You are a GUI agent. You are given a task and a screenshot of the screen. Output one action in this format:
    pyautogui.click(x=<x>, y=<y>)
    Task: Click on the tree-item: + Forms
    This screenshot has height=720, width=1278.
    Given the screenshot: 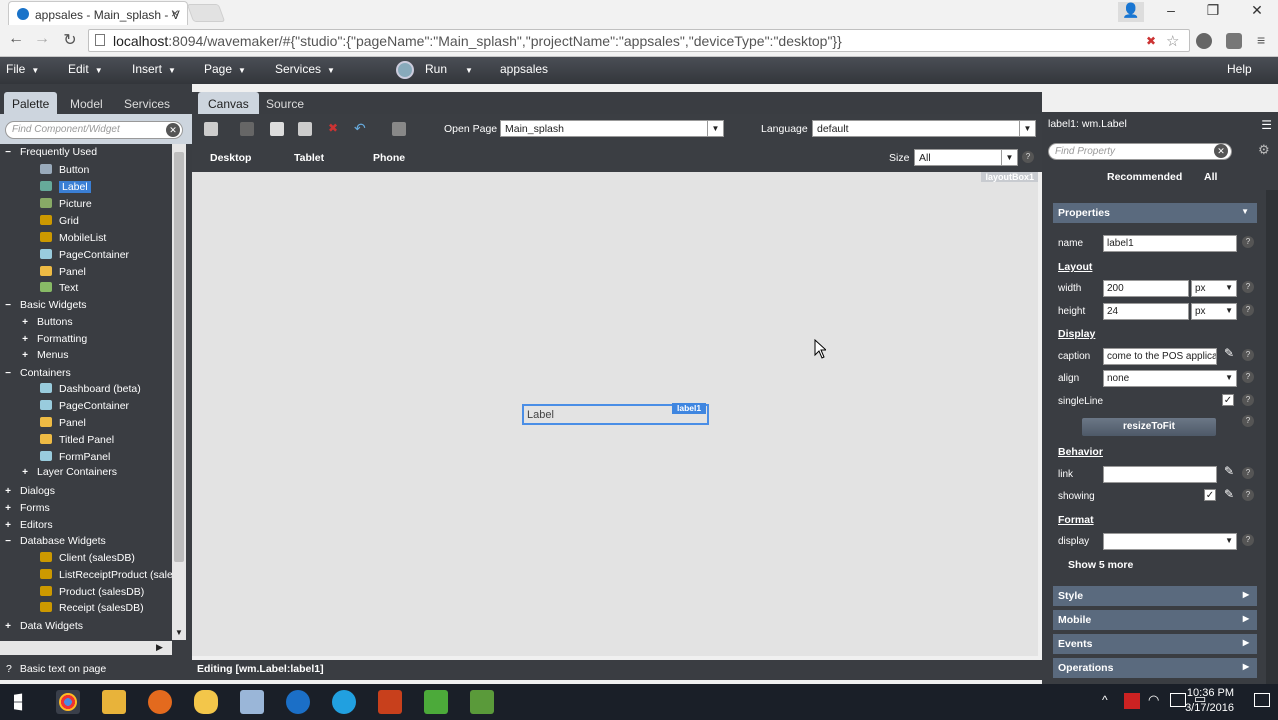 What is the action you would take?
    pyautogui.click(x=26, y=508)
    